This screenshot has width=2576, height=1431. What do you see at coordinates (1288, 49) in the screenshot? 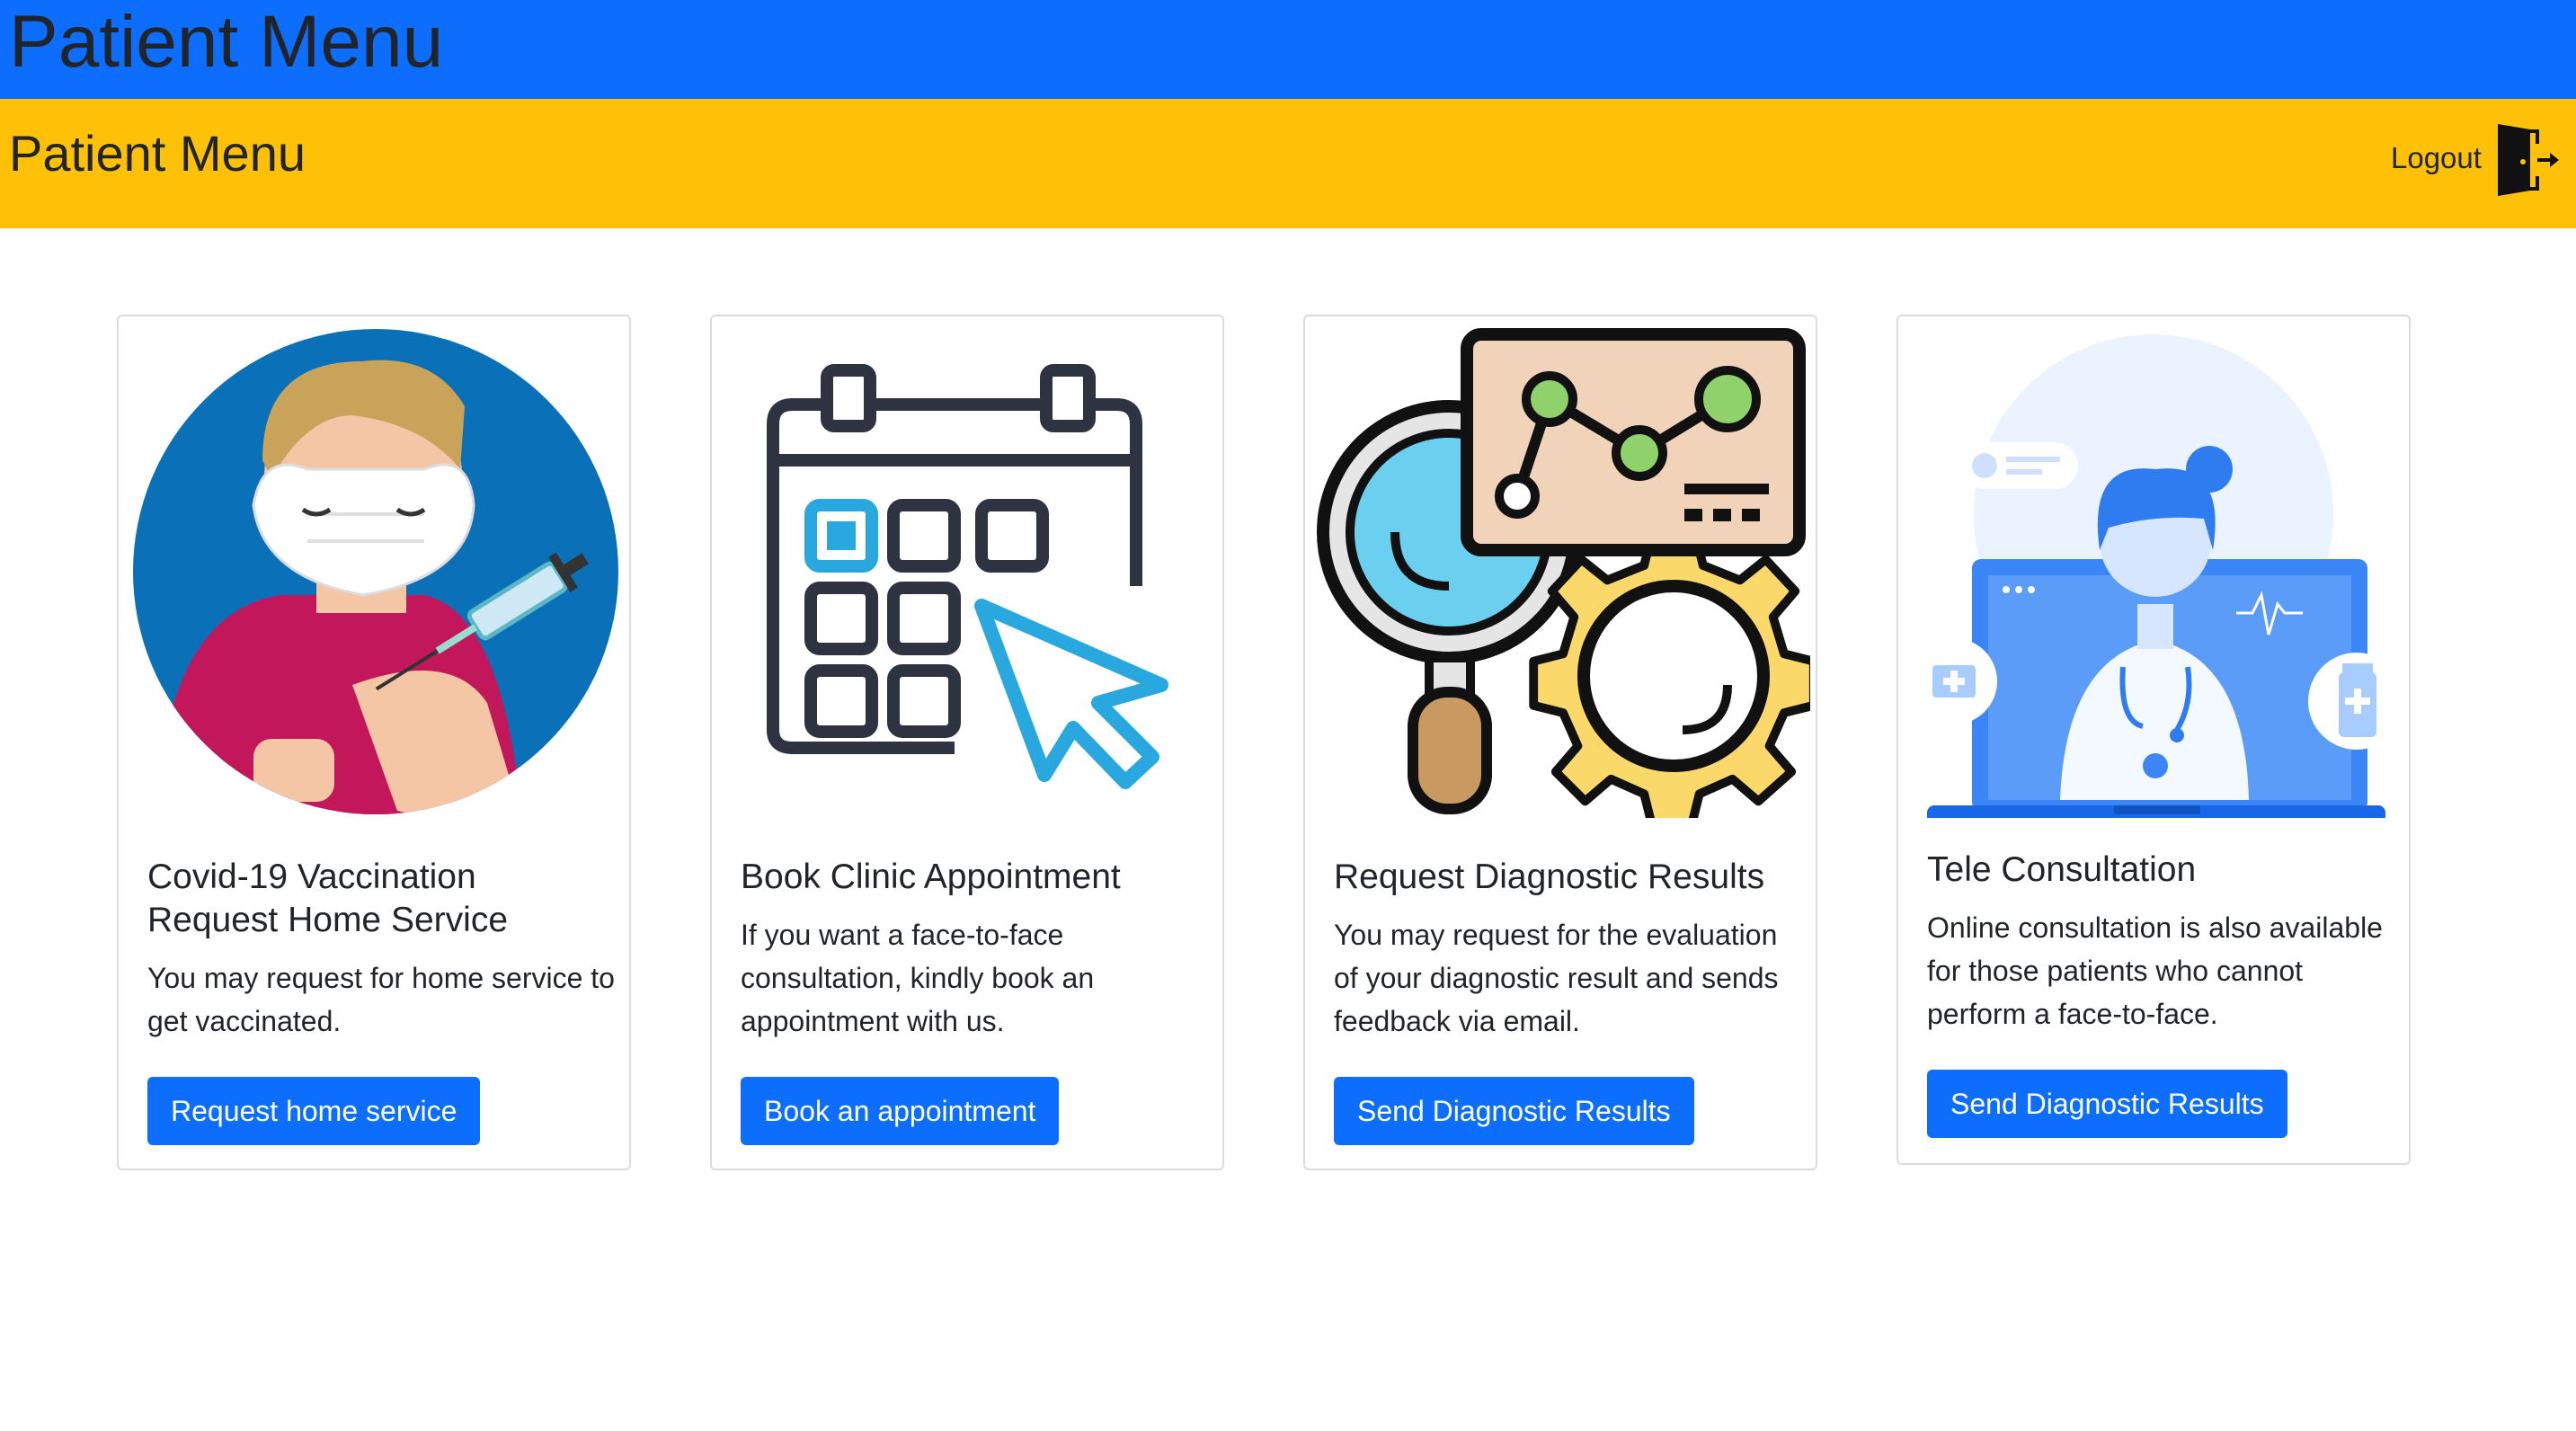
I see `top-navbar: Patient Menu` at bounding box center [1288, 49].